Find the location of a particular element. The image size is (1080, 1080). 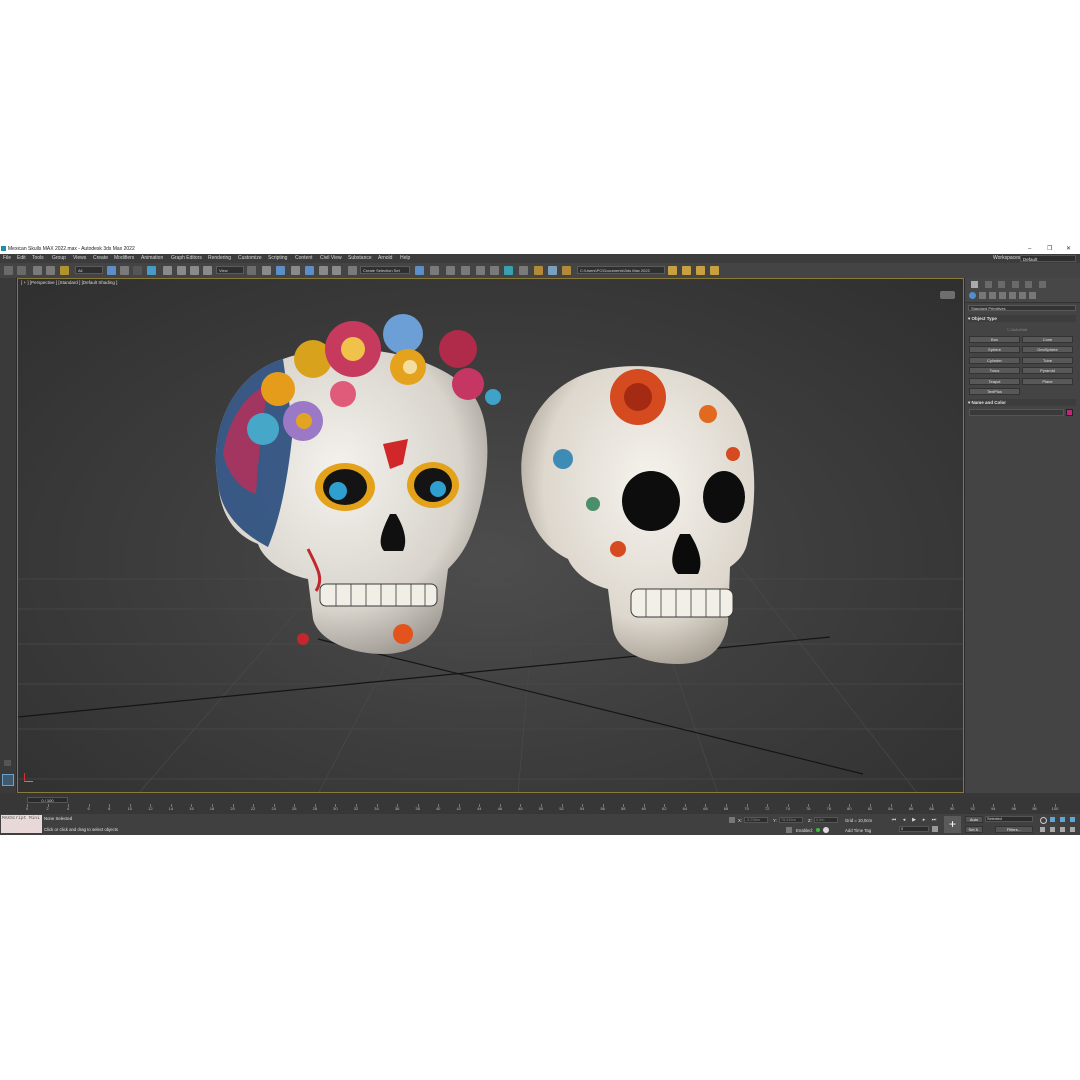

minimize-button: – is located at coordinates (1029, 249).